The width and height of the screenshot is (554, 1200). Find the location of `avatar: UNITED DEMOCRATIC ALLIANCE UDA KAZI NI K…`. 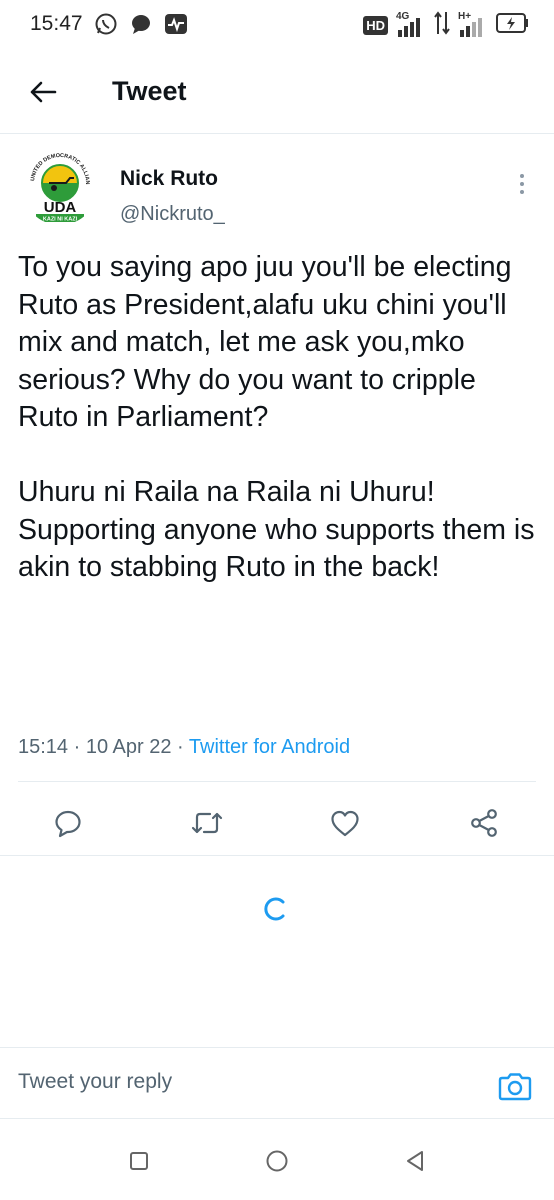

avatar: UNITED DEMOCRATIC ALLIANCE UDA KAZI NI K… is located at coordinates (60, 187).